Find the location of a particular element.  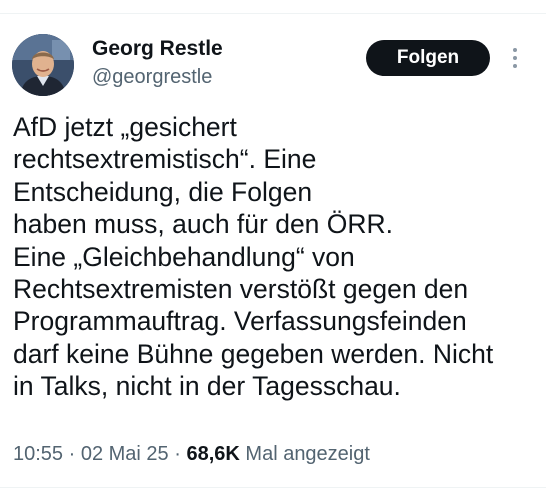

follow-button: Folgen is located at coordinates (428, 58).